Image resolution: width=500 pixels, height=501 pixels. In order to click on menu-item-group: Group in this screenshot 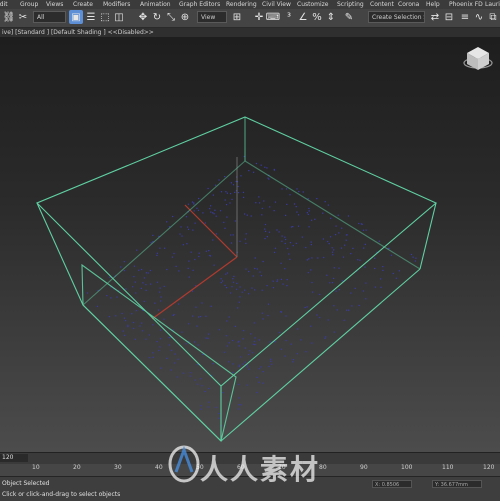, I will do `click(29, 4)`.